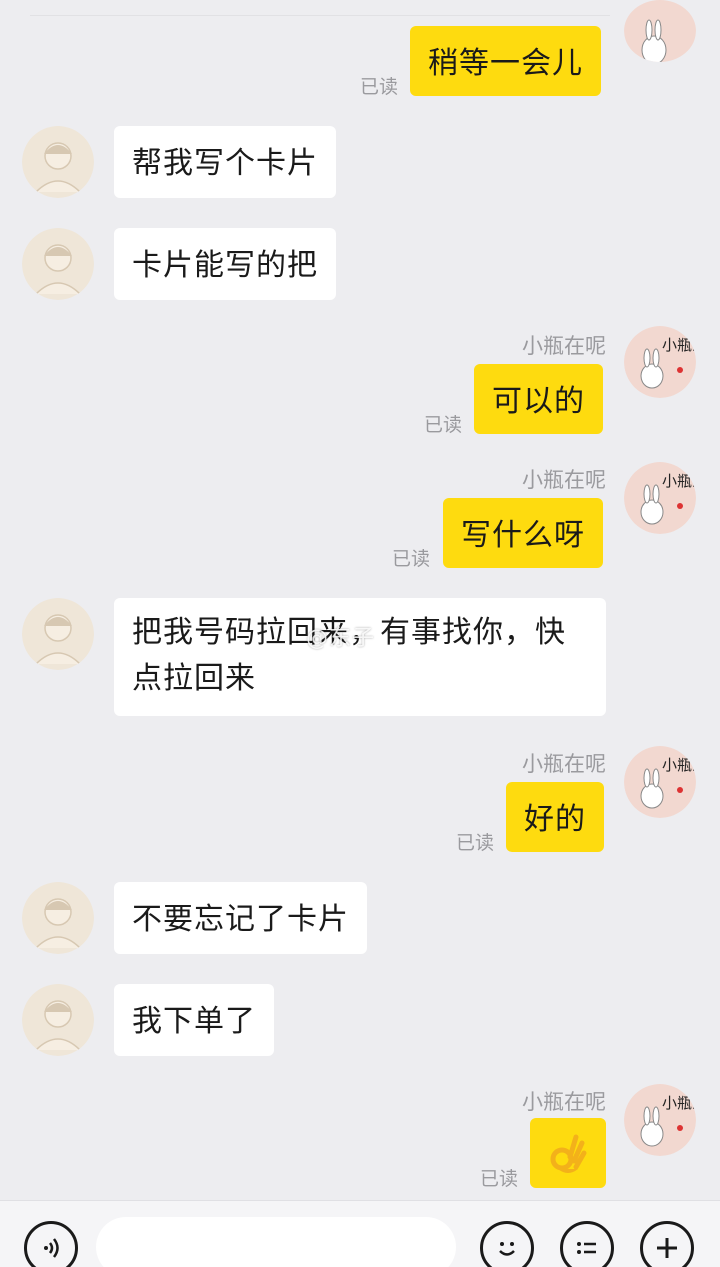  Describe the element at coordinates (505, 61) in the screenshot. I see `message-bubble-outgoing: 稍等一会儿` at that location.